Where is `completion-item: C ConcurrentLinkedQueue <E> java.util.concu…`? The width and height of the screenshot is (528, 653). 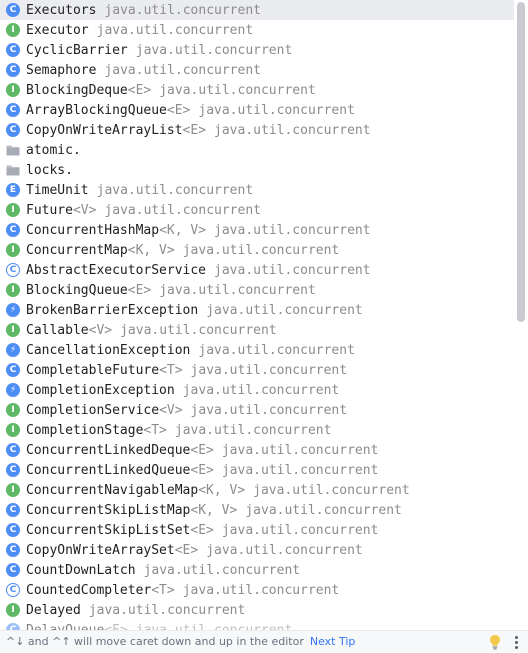
completion-item: C ConcurrentLinkedQueue <E> java.util.concu… is located at coordinates (257, 470).